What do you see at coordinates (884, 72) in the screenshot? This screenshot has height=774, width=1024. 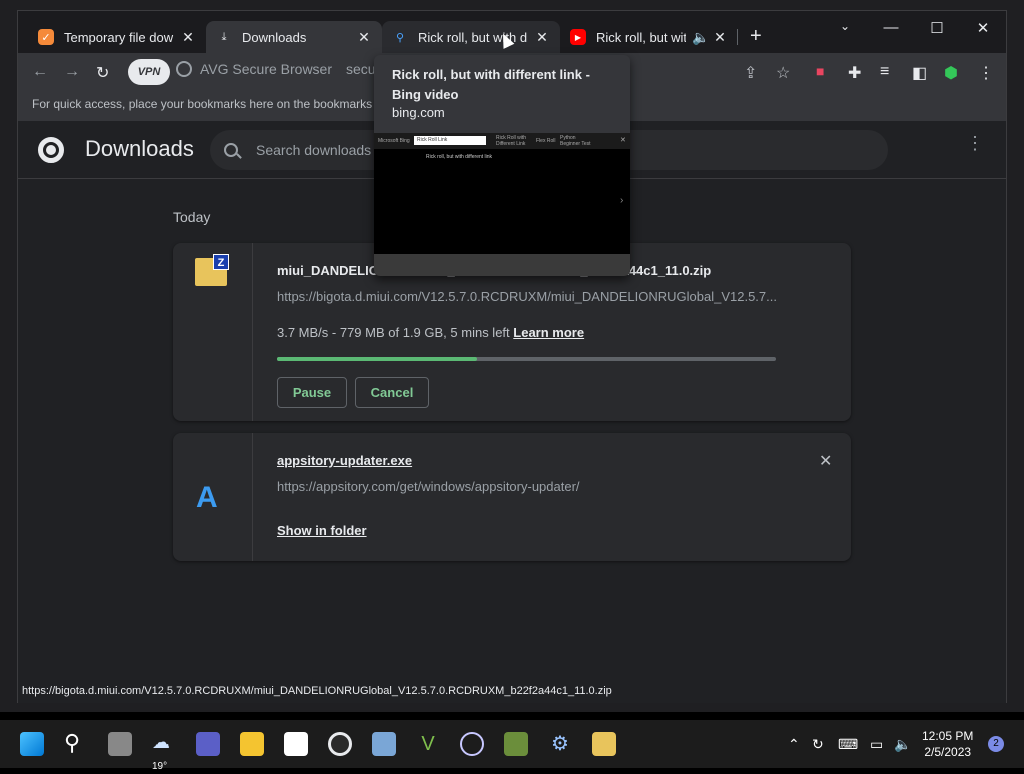 I see `media-control-icon: ≡` at bounding box center [884, 72].